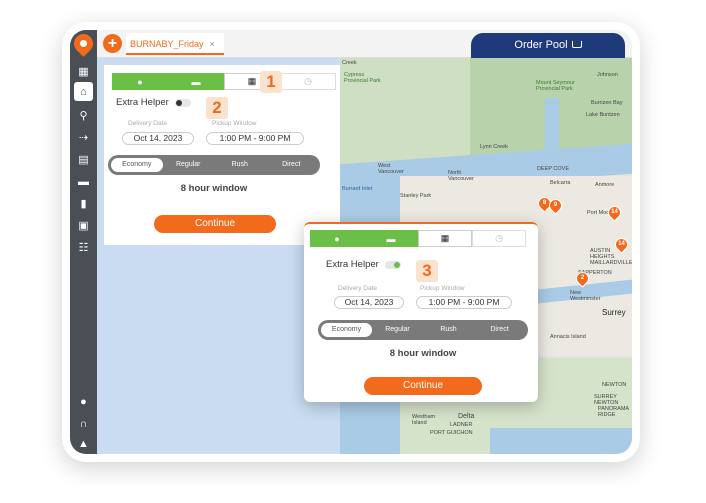 The image size is (706, 503). Describe the element at coordinates (83, 247) in the screenshot. I see `team-icon: ☷` at that location.